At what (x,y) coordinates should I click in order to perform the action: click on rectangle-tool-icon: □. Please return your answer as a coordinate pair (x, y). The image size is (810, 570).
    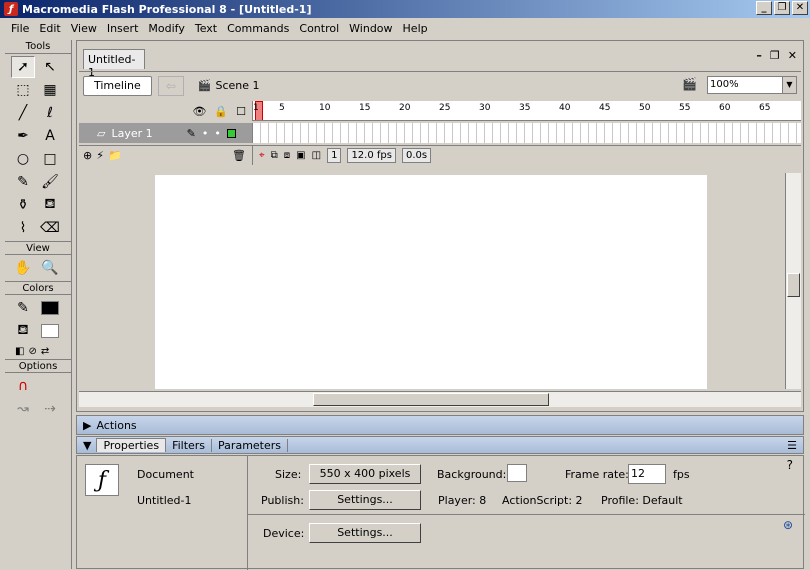
    Looking at the image, I should click on (50, 159).